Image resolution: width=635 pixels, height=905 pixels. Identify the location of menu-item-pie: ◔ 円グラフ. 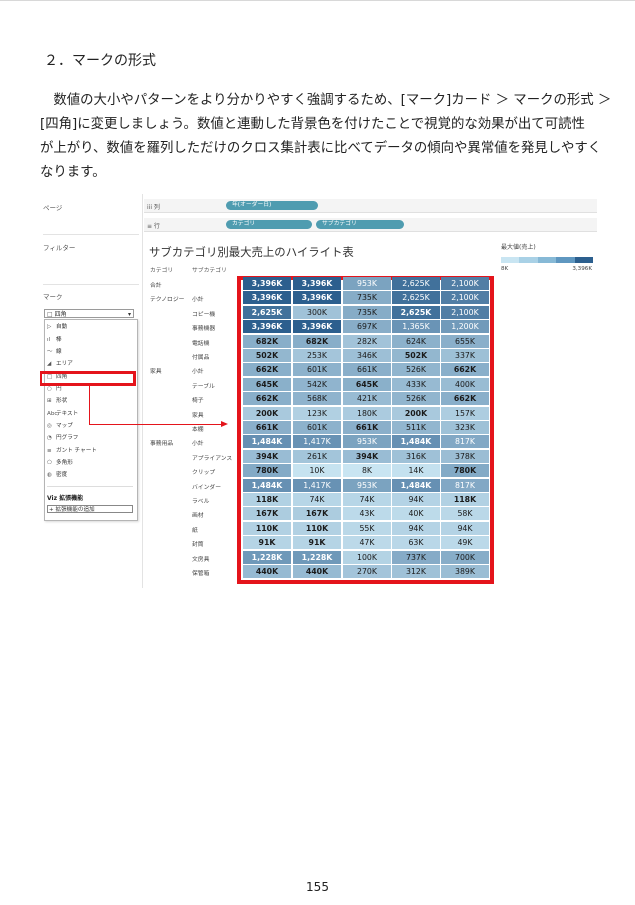
(62, 437).